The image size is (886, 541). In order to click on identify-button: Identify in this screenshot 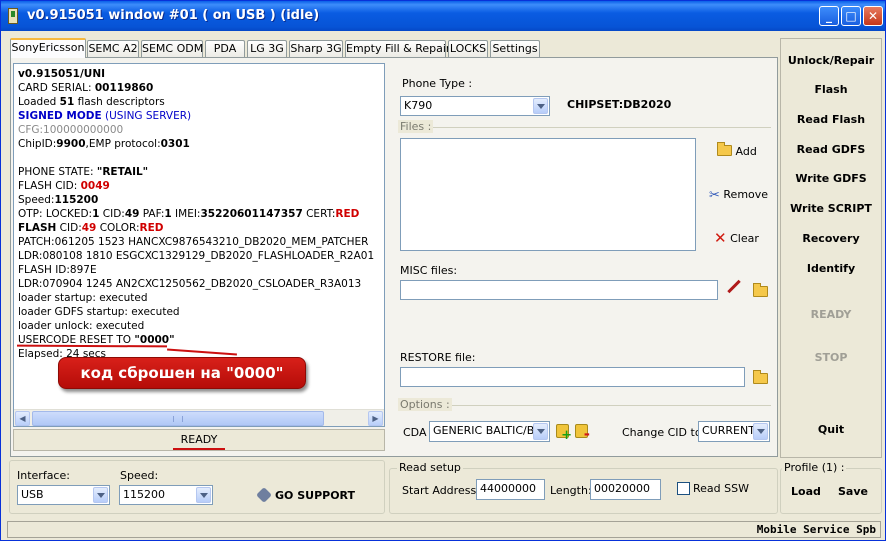, I will do `click(831, 268)`.